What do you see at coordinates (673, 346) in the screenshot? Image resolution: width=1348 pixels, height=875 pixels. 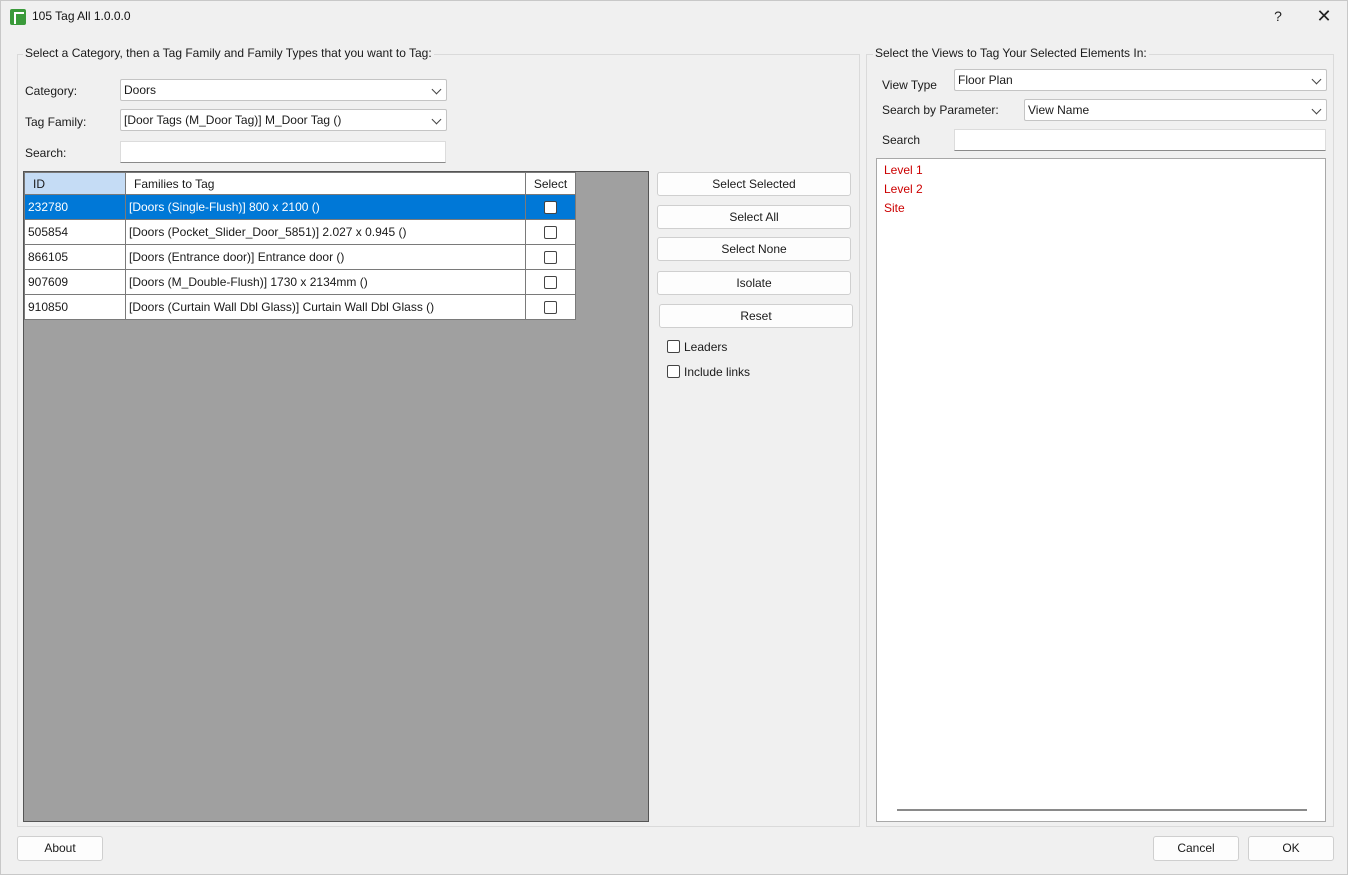 I see `leaders-checkbox` at bounding box center [673, 346].